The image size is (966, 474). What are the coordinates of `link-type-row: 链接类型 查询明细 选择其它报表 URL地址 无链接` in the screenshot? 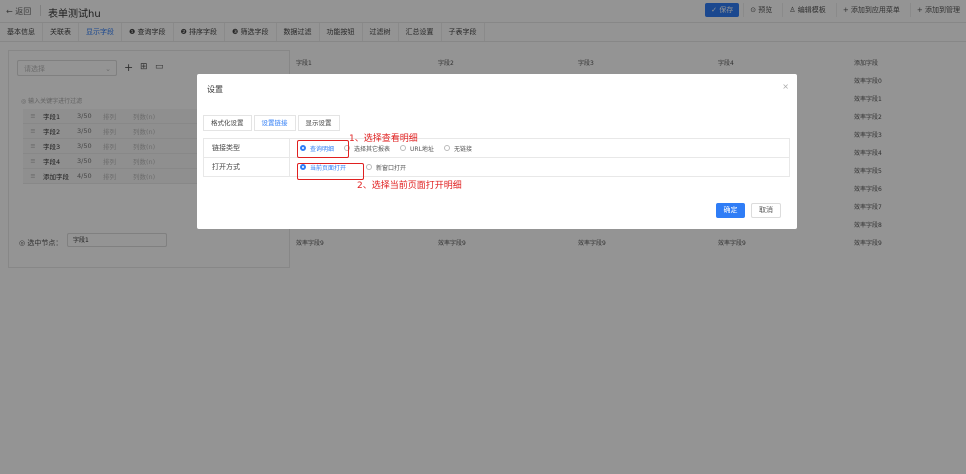 It's located at (496, 148).